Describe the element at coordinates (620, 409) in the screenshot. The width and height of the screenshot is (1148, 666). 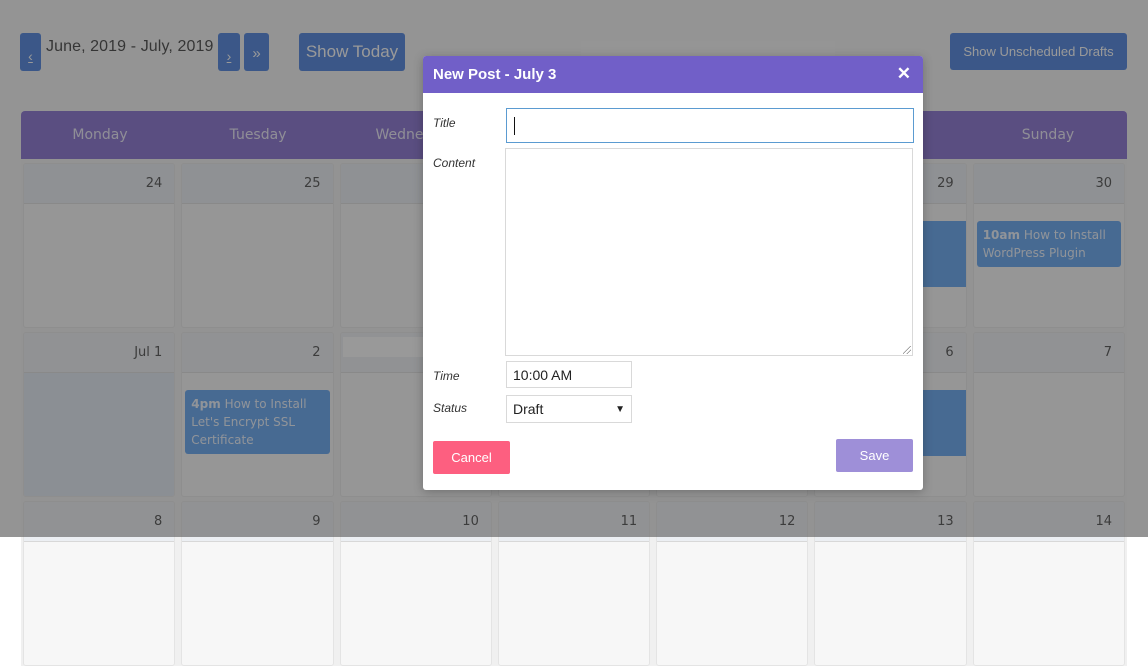
I see `dropdown-arrow-icon: ▼` at that location.